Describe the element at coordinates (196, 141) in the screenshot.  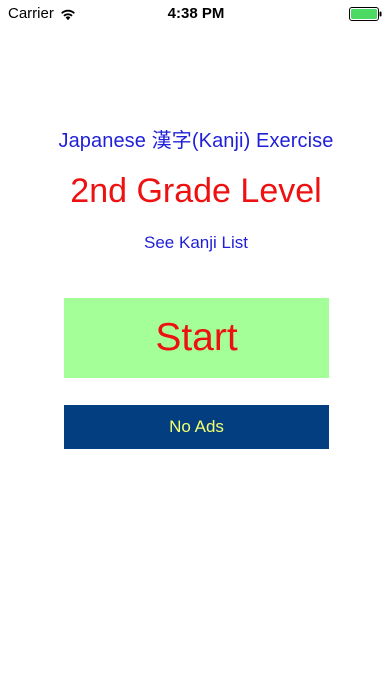
I see `app-title: Japanese 漢字(Kanji) Exercise` at that location.